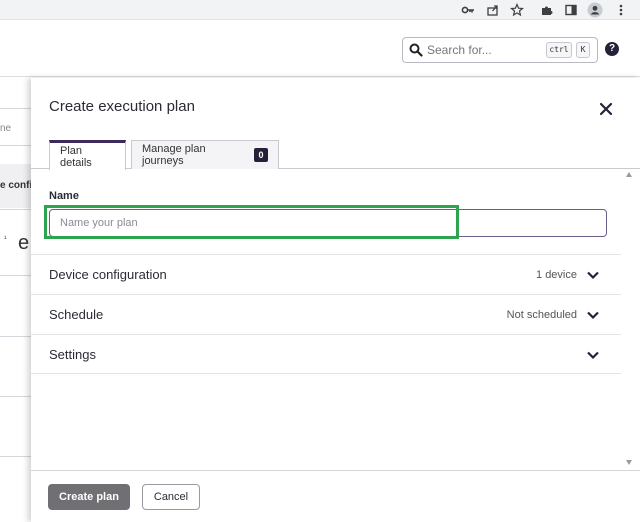 This screenshot has height=522, width=640. I want to click on extensions-icon, so click(547, 10).